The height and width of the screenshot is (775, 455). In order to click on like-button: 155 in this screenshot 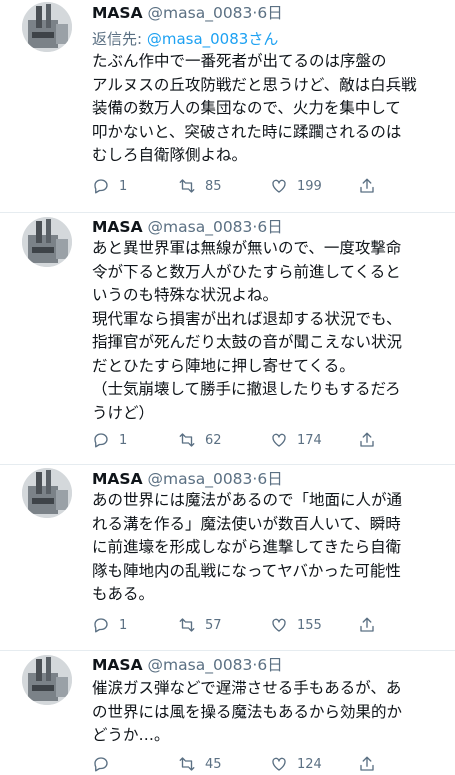, I will do `click(296, 625)`.